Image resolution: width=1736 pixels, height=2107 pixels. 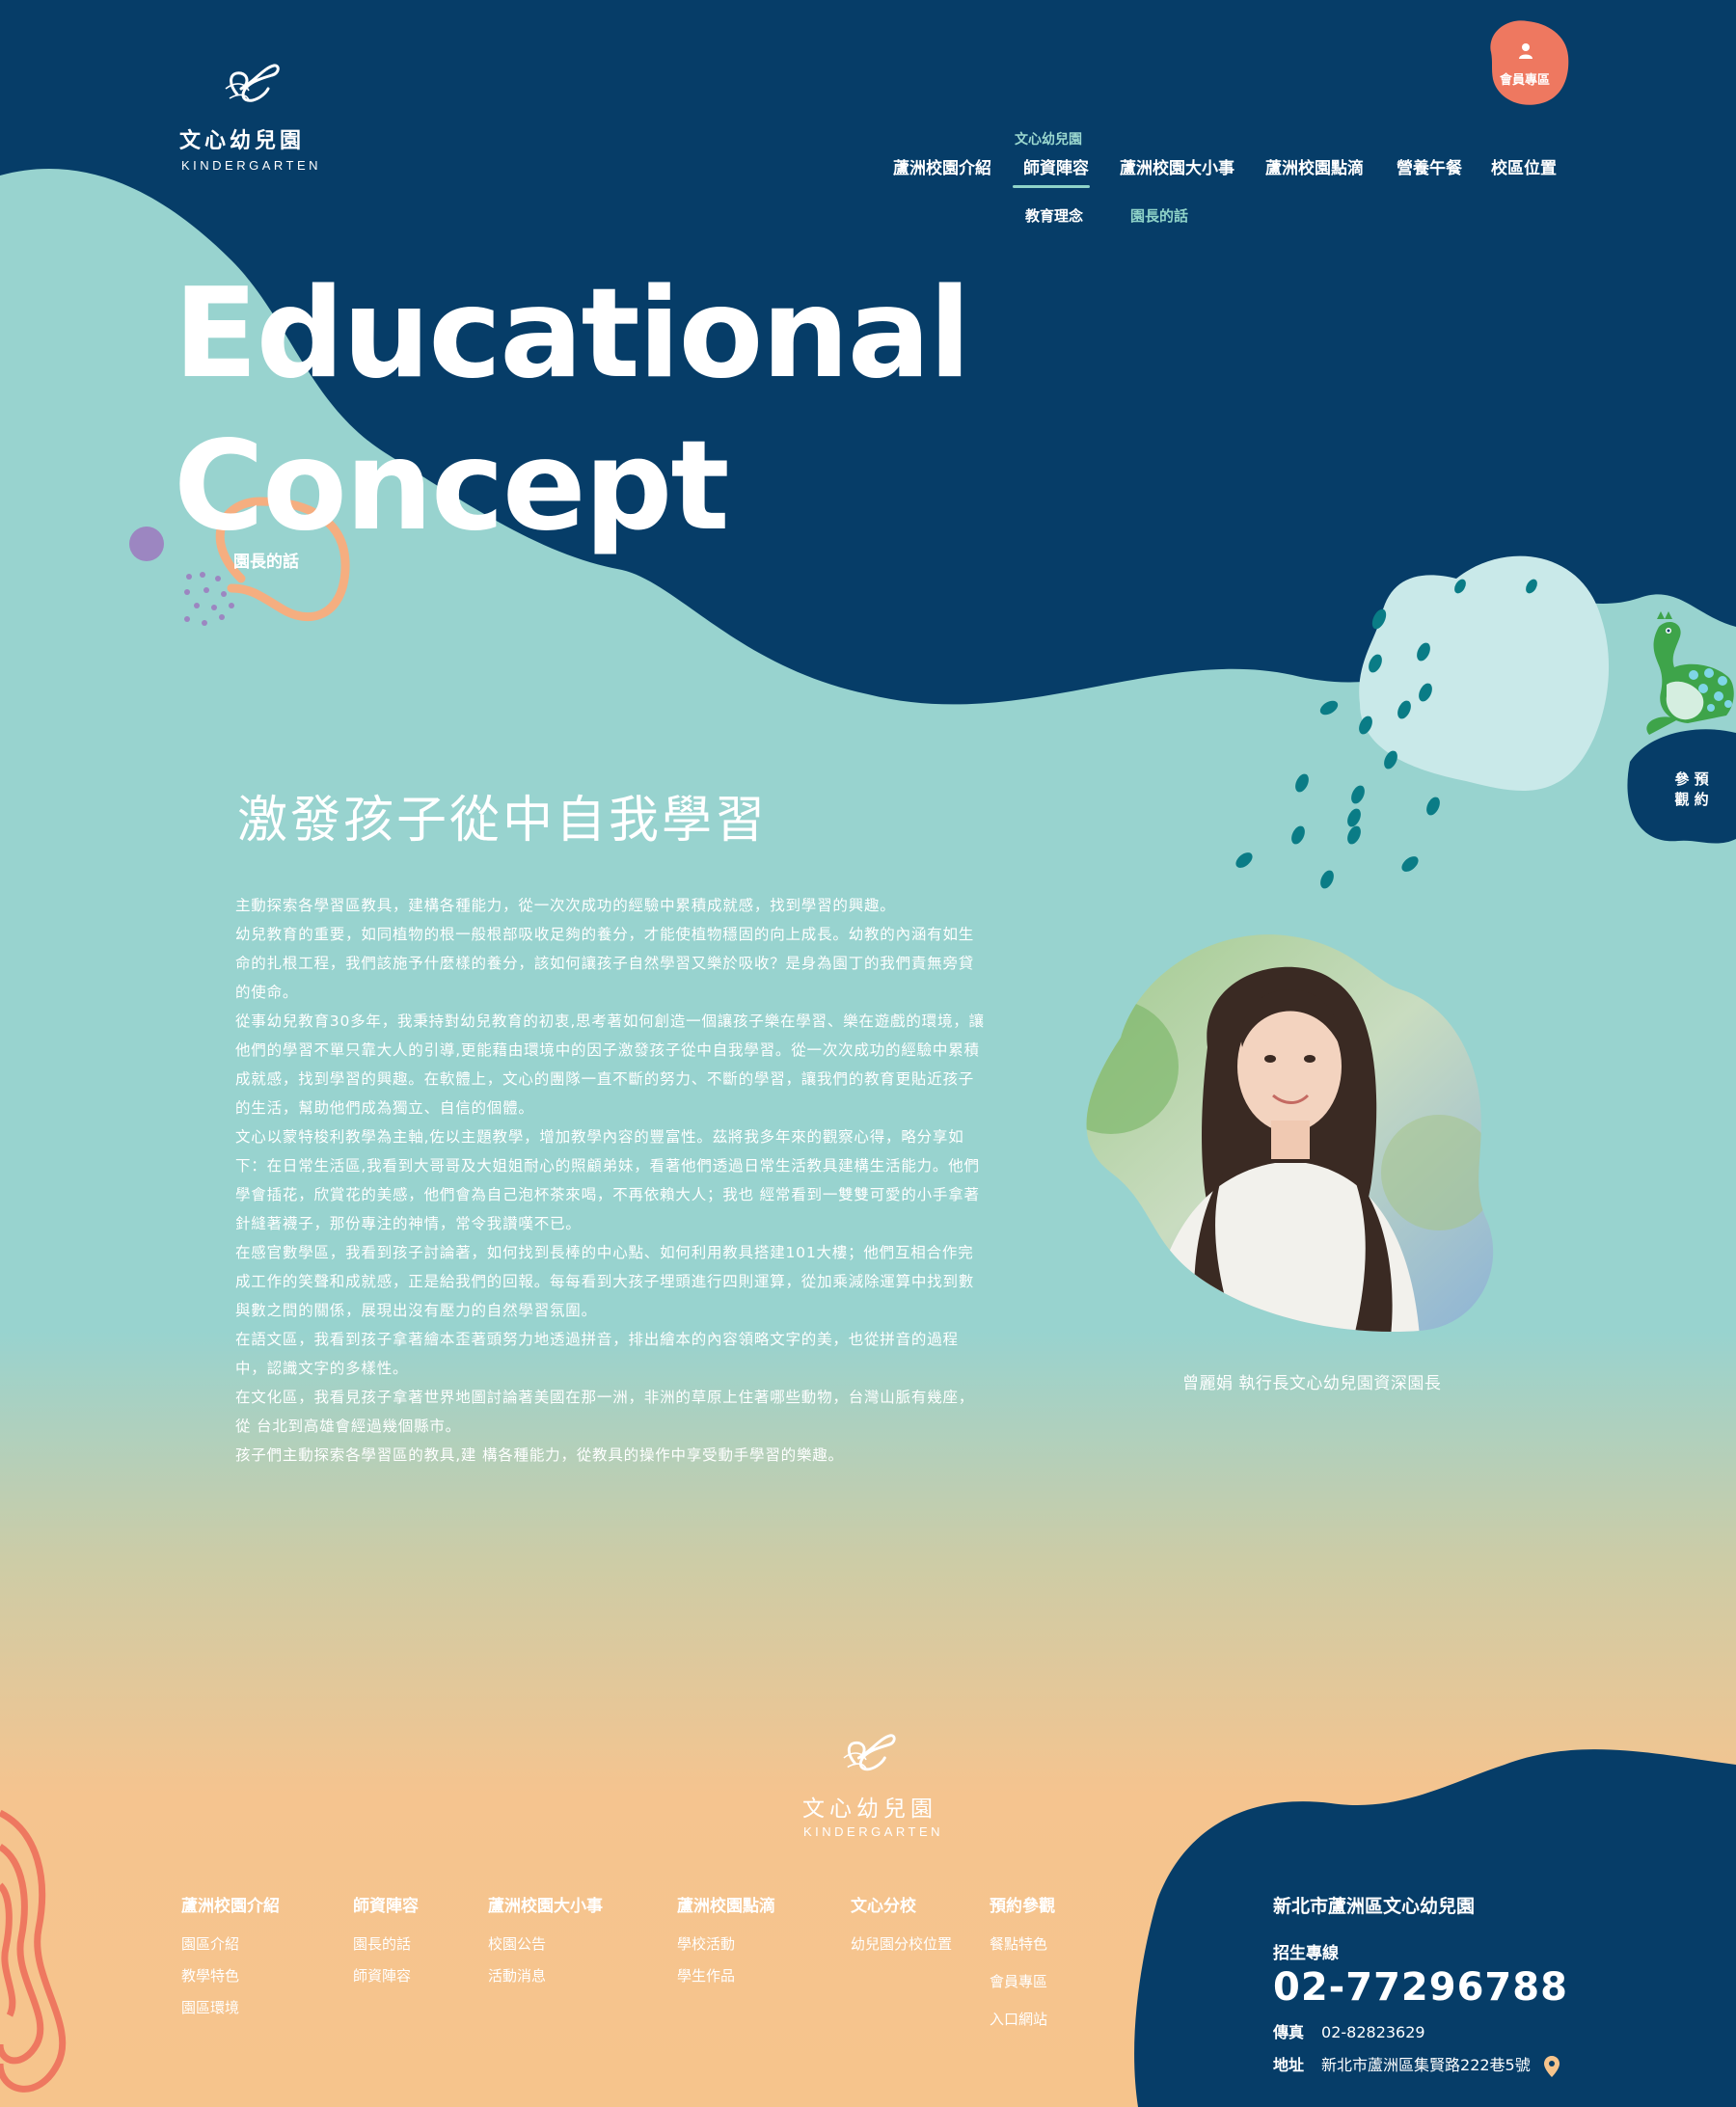 What do you see at coordinates (1289, 2065) in the screenshot?
I see `address-label: 地址` at bounding box center [1289, 2065].